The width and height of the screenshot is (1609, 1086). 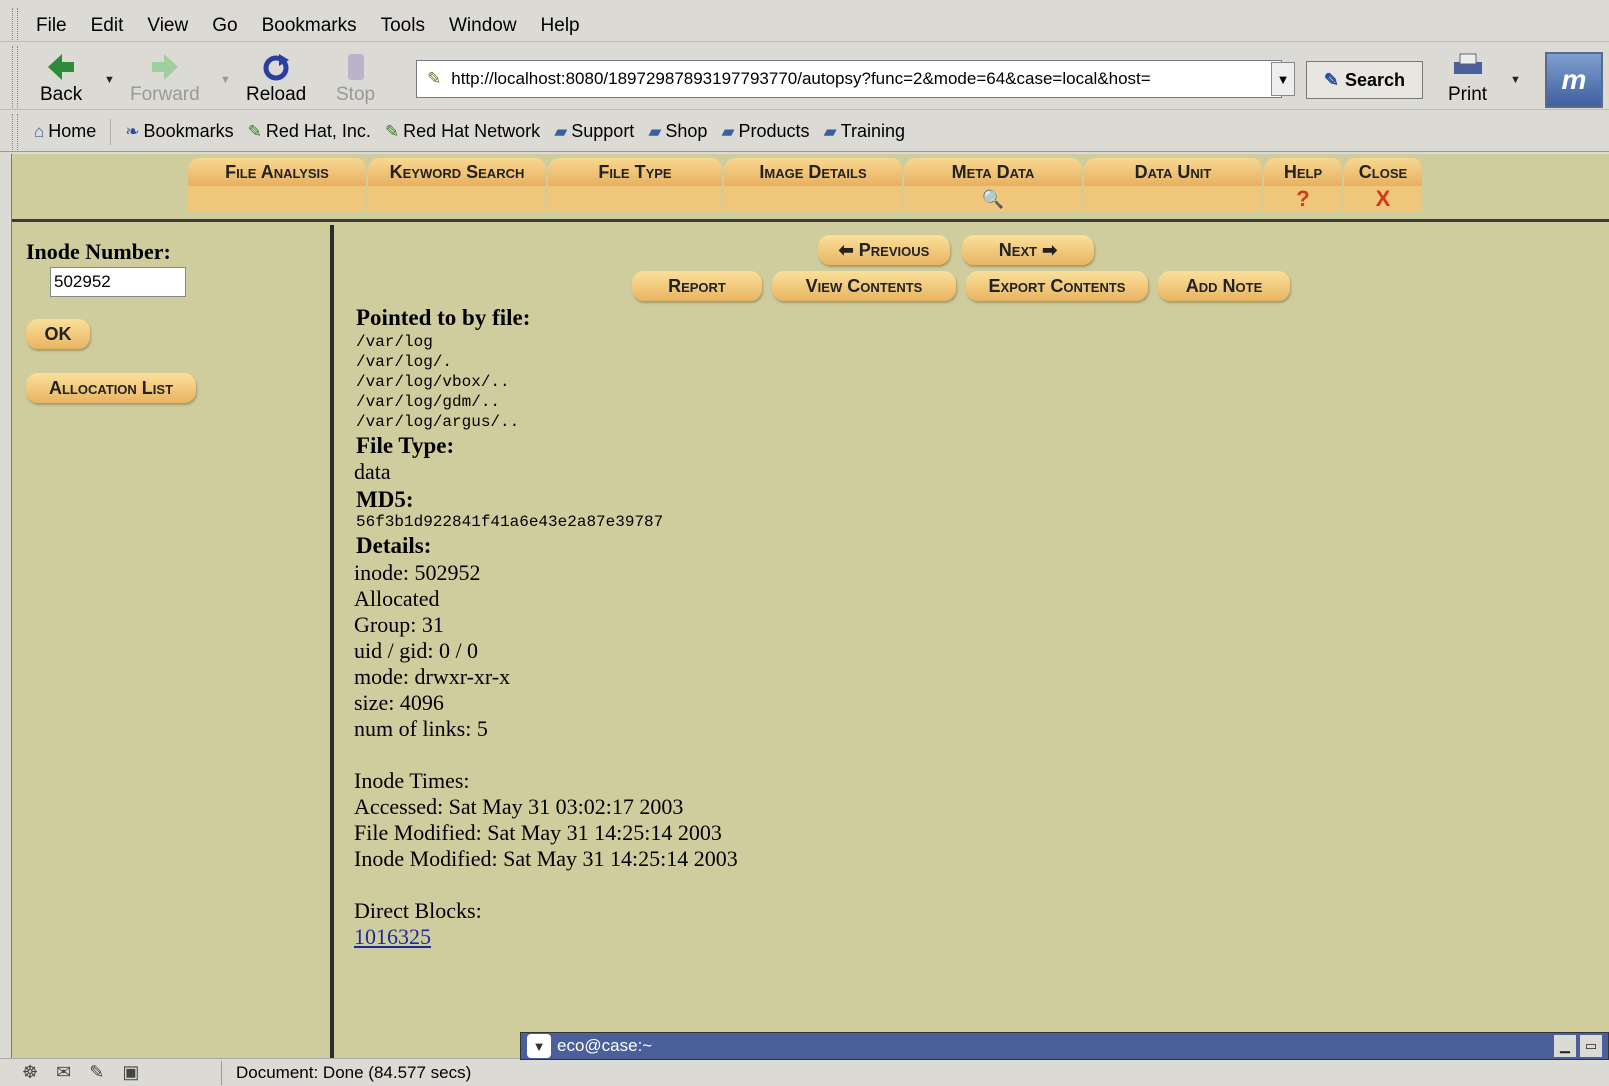 What do you see at coordinates (873, 131) in the screenshot?
I see `bookmark-label: Training` at bounding box center [873, 131].